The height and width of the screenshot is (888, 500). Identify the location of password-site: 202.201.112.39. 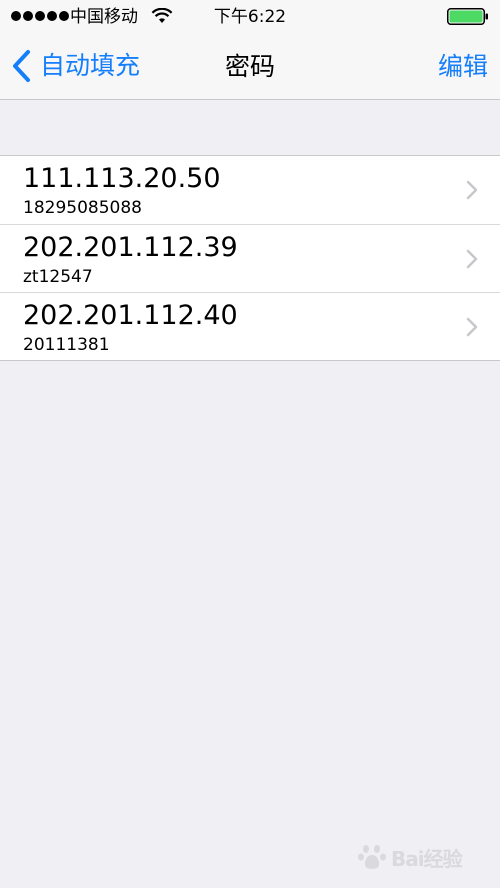
(130, 247).